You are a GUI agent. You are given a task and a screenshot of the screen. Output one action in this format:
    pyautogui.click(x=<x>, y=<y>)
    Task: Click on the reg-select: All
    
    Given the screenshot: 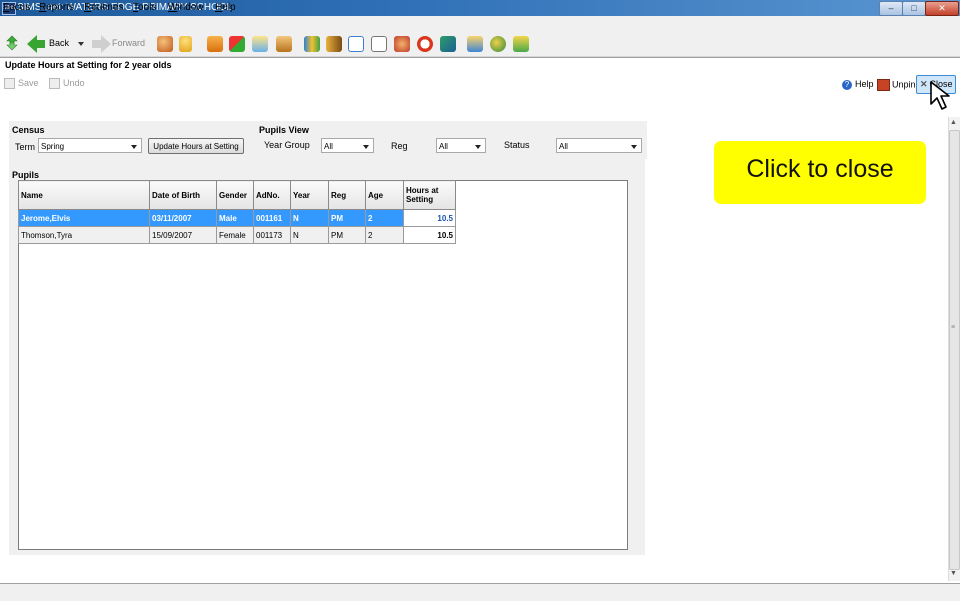 What is the action you would take?
    pyautogui.click(x=461, y=145)
    